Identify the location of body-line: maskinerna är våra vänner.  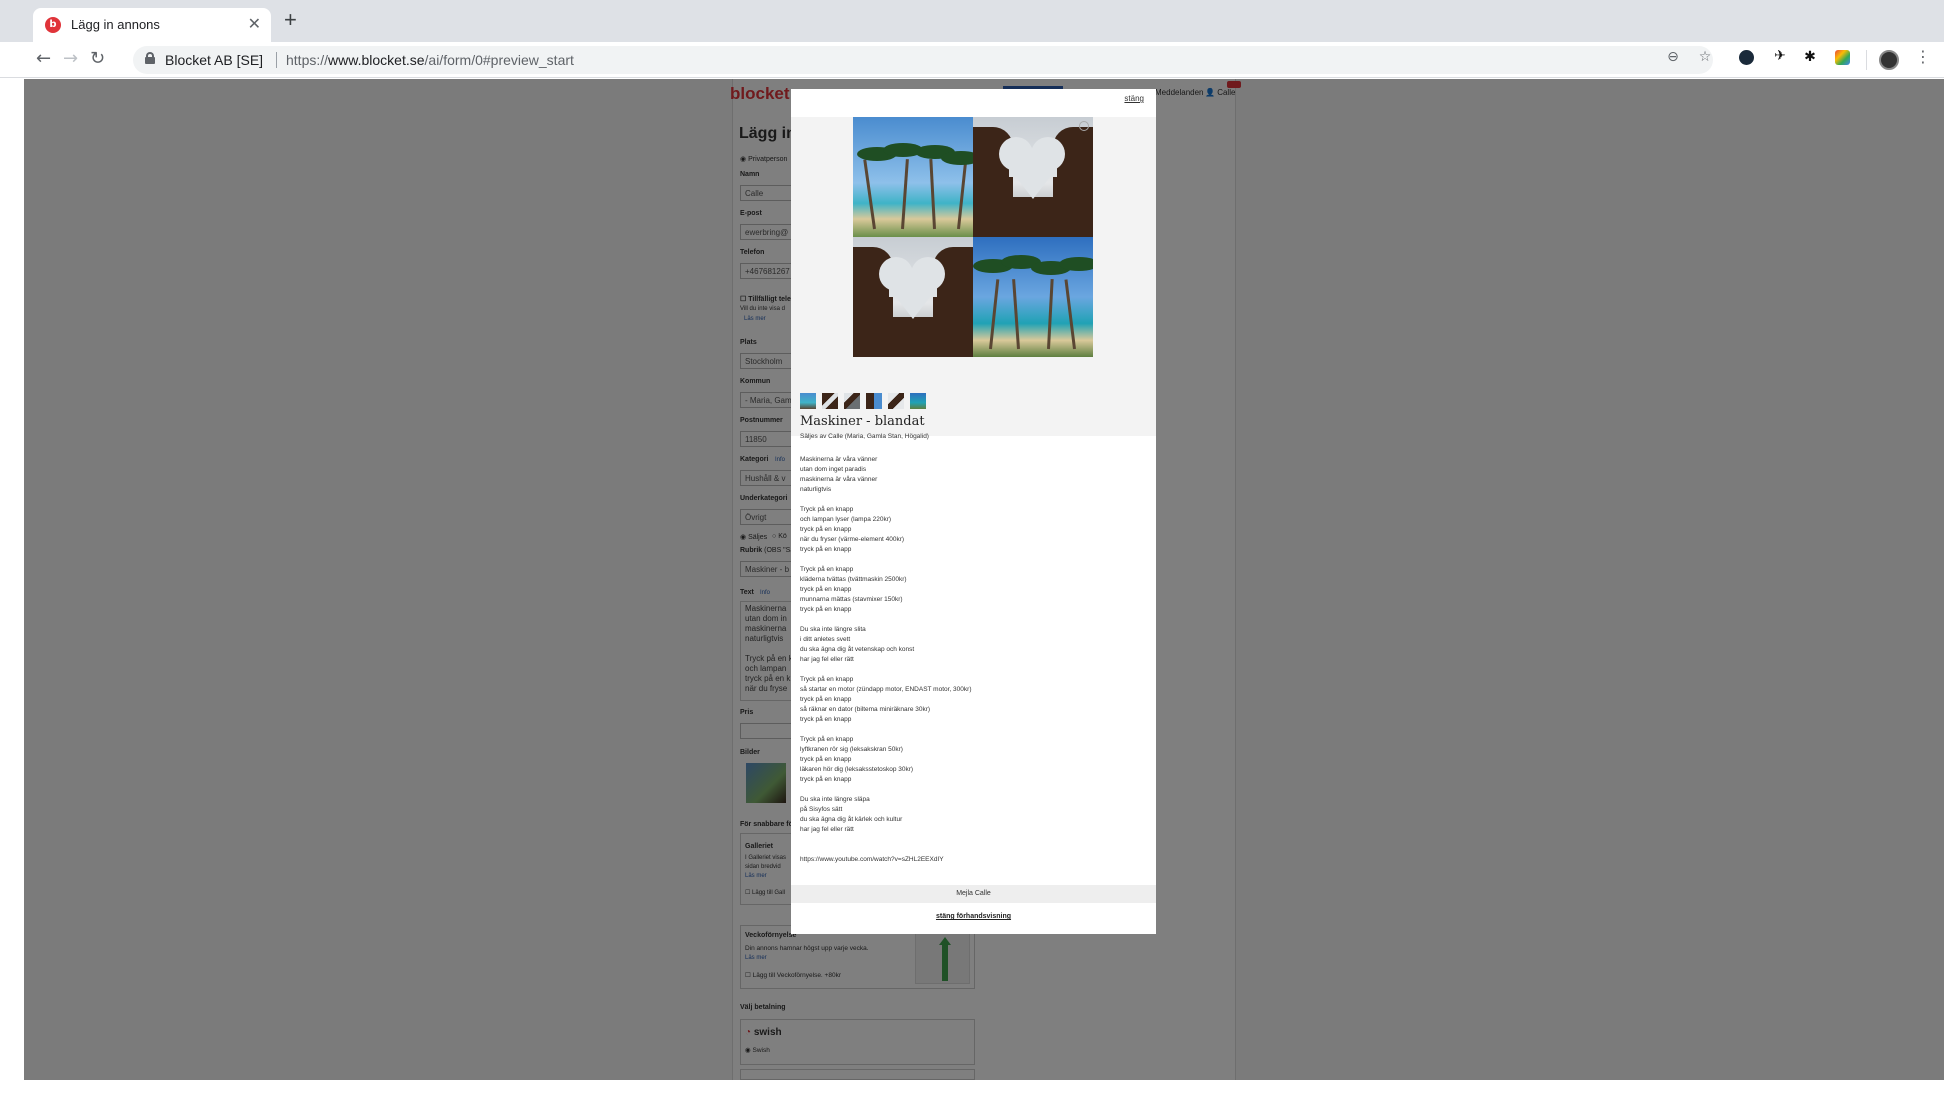
(839, 479).